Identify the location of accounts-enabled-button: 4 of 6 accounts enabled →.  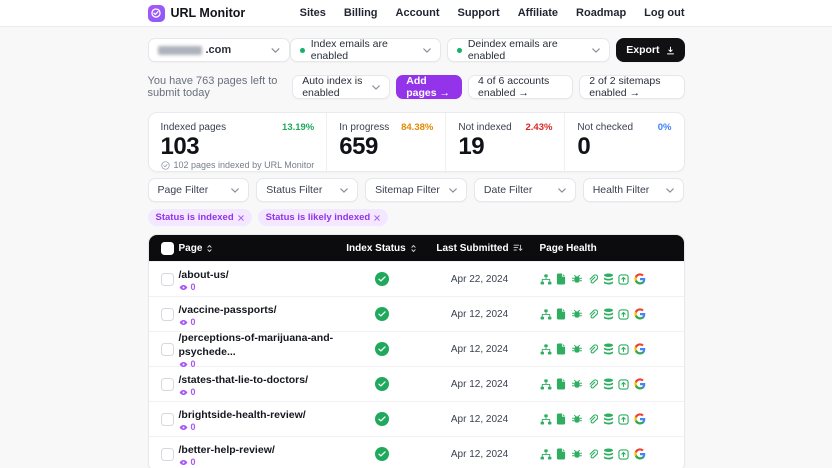
(521, 87).